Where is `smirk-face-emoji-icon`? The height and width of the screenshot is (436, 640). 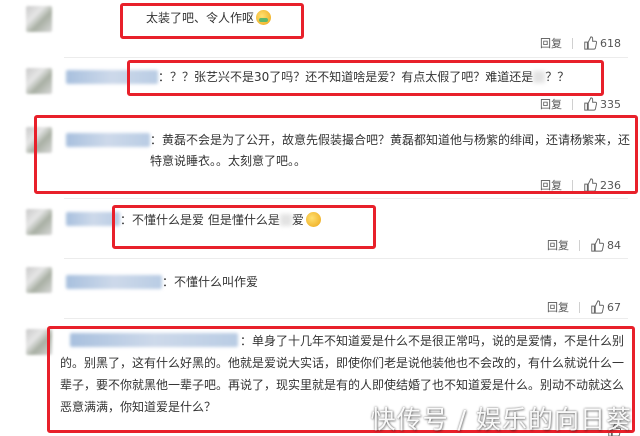 smirk-face-emoji-icon is located at coordinates (313, 219).